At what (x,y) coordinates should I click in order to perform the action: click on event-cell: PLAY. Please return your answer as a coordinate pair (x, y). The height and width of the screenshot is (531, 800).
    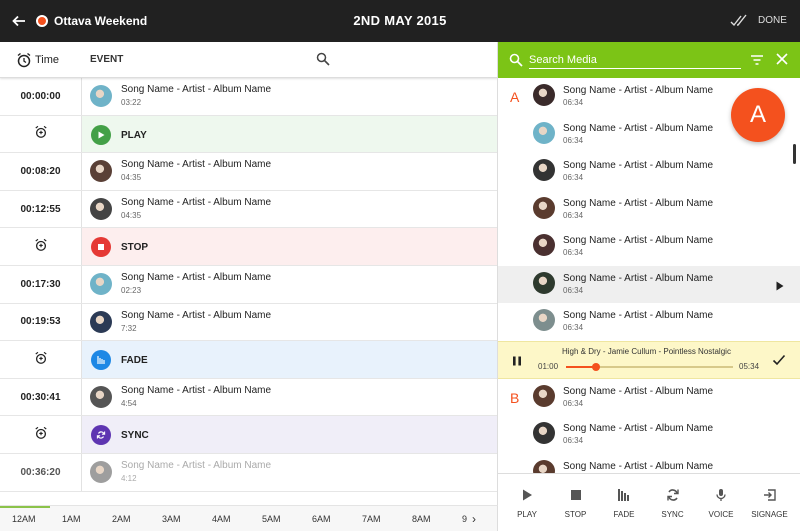
    Looking at the image, I should click on (289, 134).